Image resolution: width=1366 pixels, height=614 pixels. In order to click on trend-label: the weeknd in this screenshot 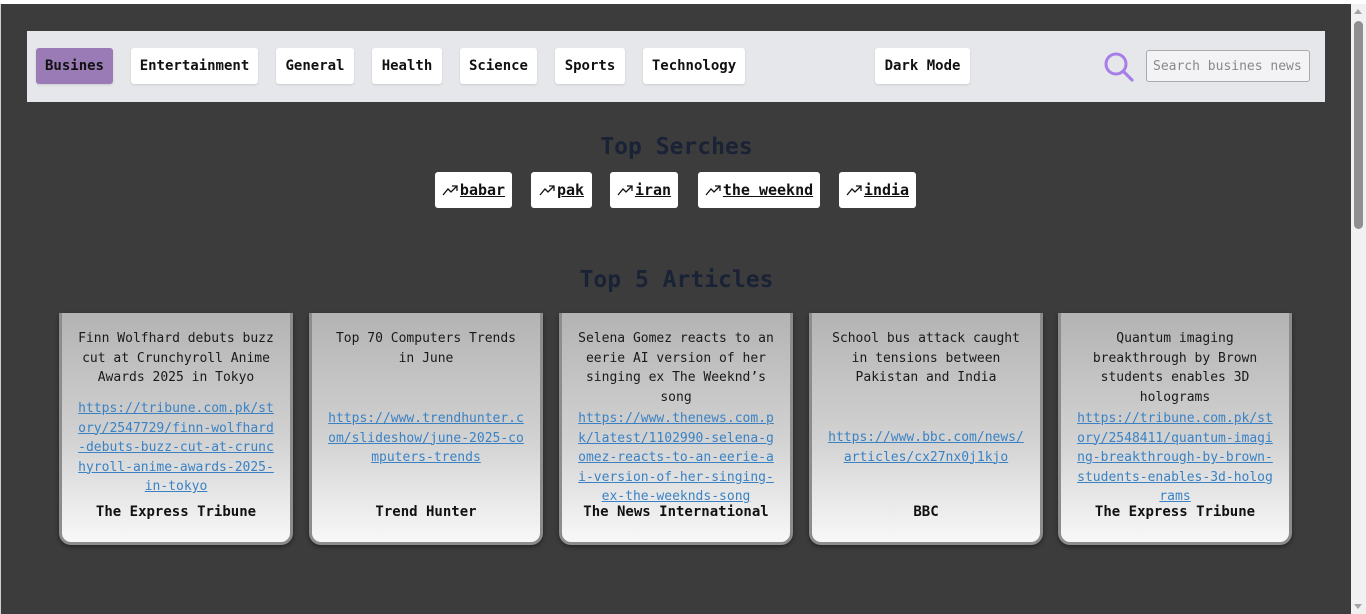, I will do `click(768, 190)`.